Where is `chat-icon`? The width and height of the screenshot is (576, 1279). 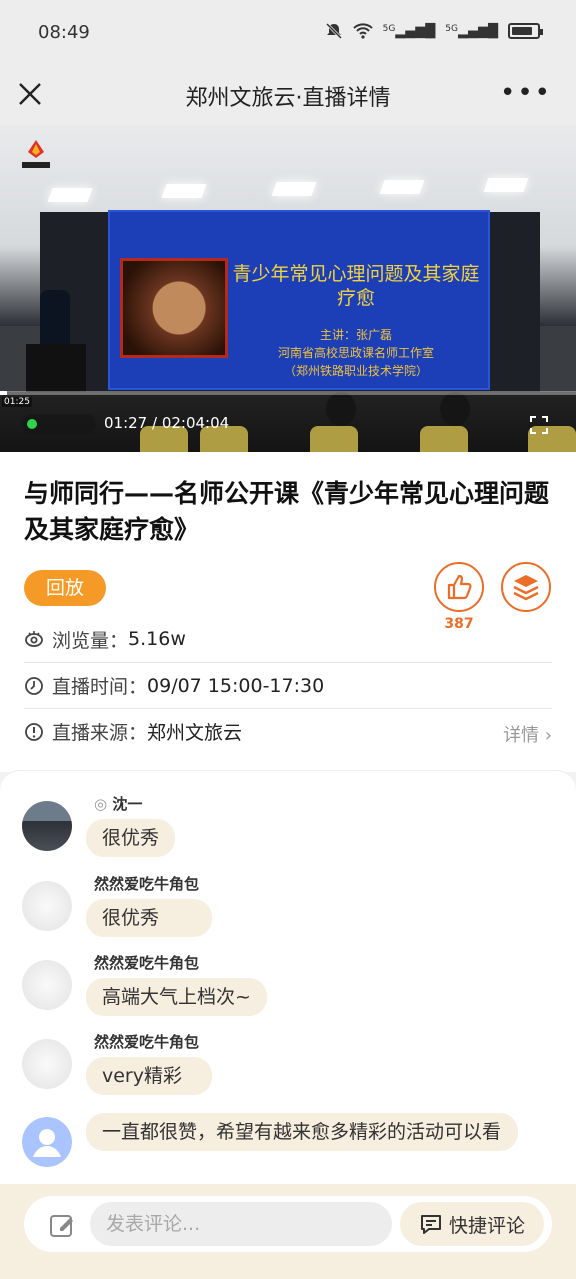 chat-icon is located at coordinates (430, 1224).